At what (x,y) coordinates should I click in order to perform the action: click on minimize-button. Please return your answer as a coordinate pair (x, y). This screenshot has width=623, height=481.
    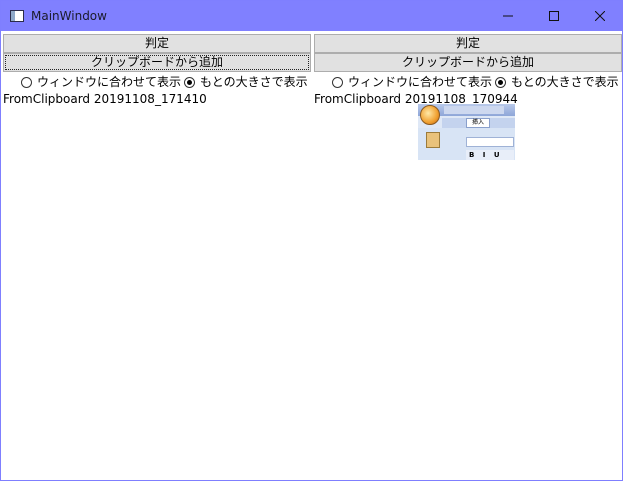
    Looking at the image, I should click on (508, 16).